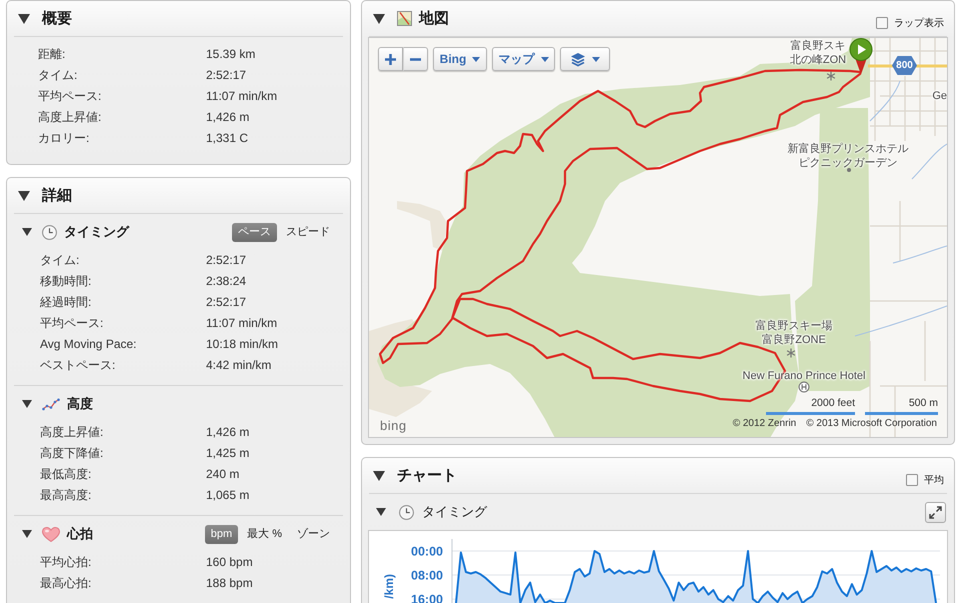 This screenshot has width=956, height=603. What do you see at coordinates (427, 475) in the screenshot?
I see `section-title: チャート` at bounding box center [427, 475].